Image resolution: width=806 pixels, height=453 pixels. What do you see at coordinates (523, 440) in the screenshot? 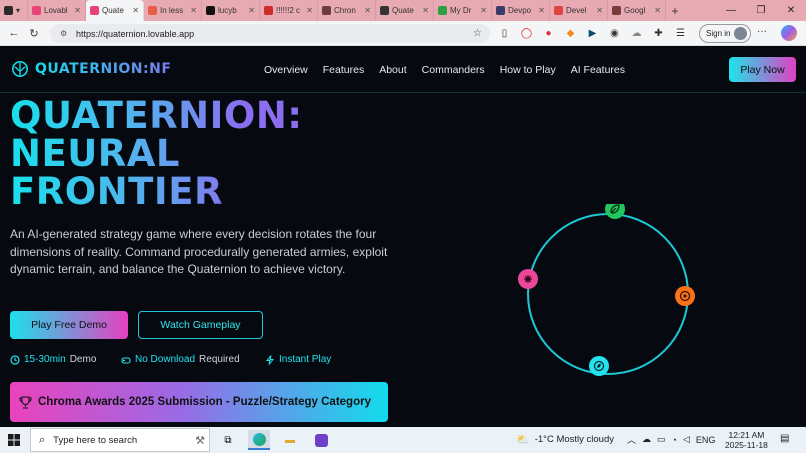
I see `cloud-sun-icon: ⛅` at bounding box center [523, 440].